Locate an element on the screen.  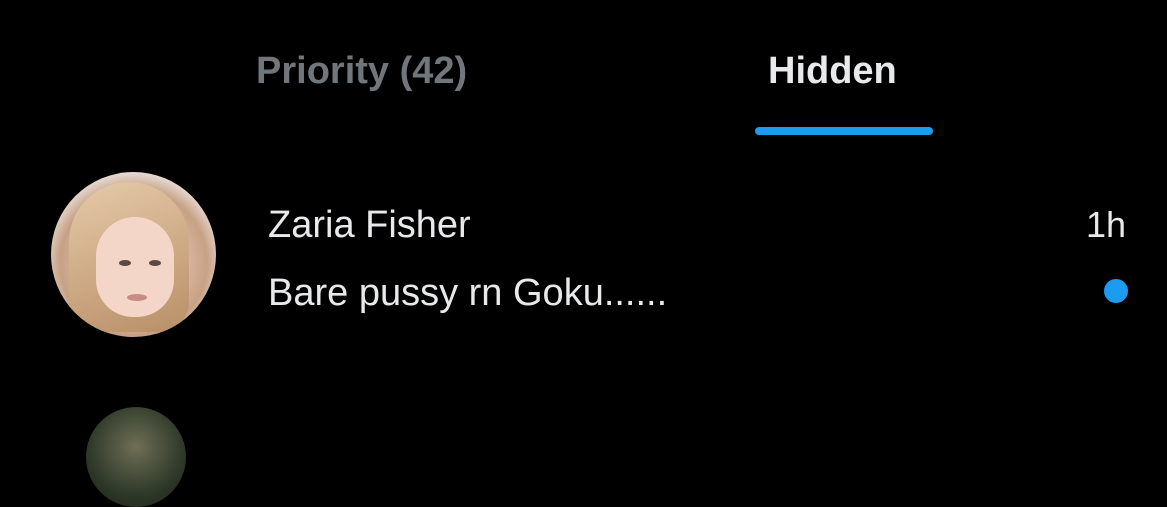
unread-indicator is located at coordinates (1116, 291).